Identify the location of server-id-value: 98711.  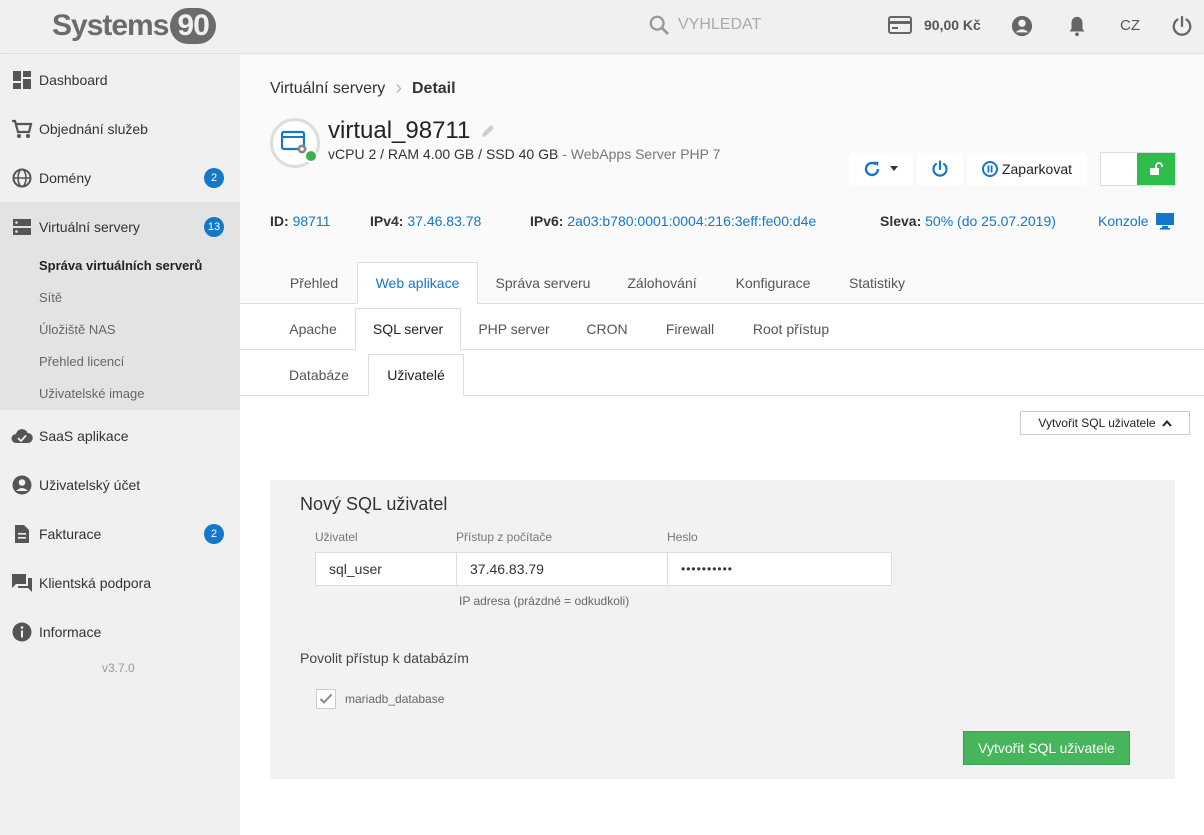
(311, 221).